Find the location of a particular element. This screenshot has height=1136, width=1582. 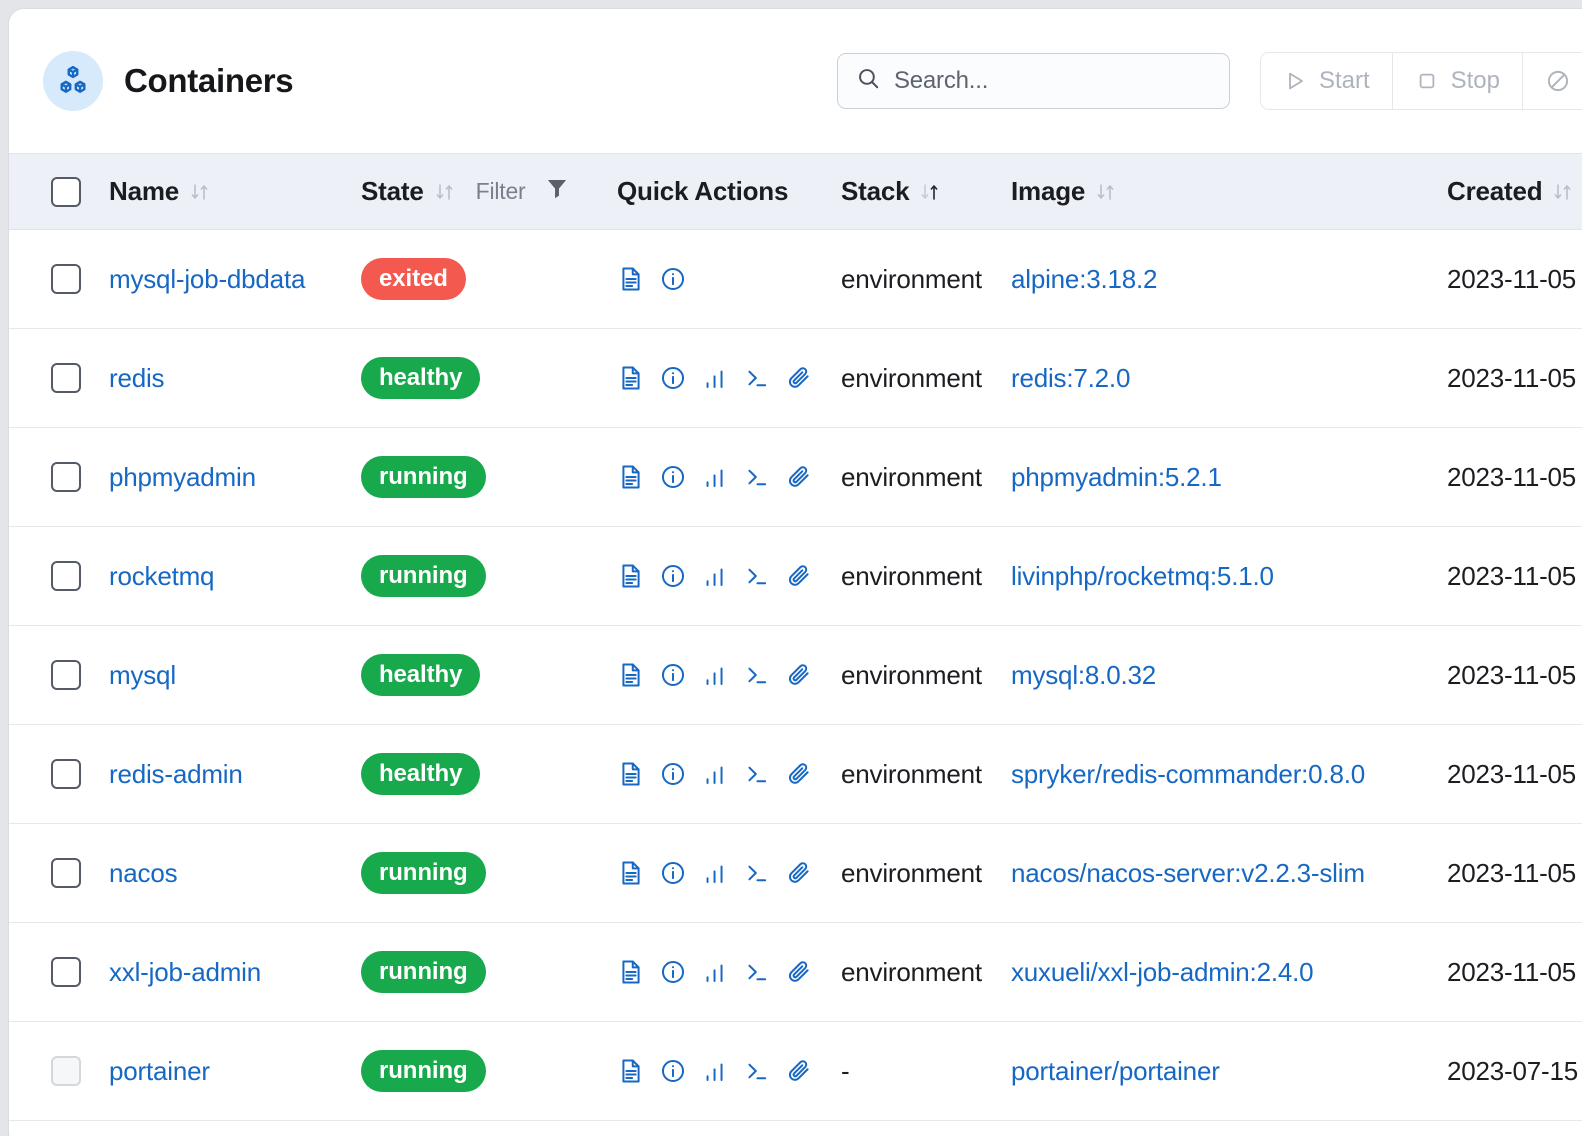

container-name-link: rocketmq is located at coordinates (162, 576).